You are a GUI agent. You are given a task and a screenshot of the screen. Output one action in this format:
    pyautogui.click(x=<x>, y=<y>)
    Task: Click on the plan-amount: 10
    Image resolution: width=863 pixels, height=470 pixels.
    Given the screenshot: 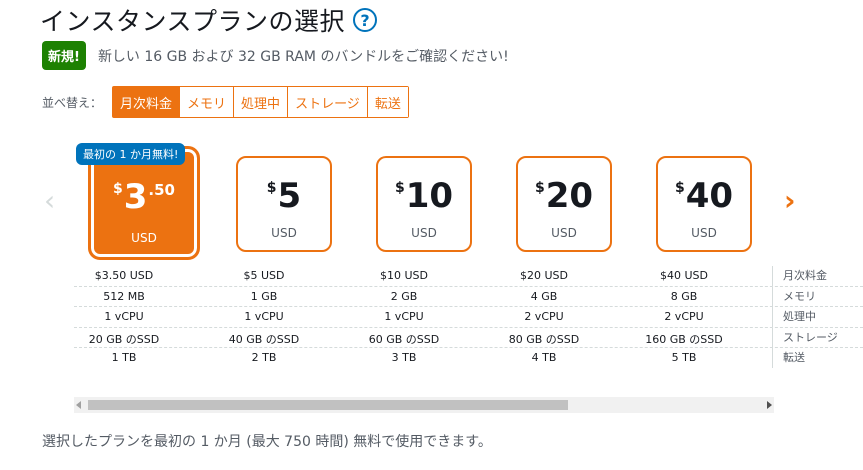 What is the action you would take?
    pyautogui.click(x=429, y=196)
    